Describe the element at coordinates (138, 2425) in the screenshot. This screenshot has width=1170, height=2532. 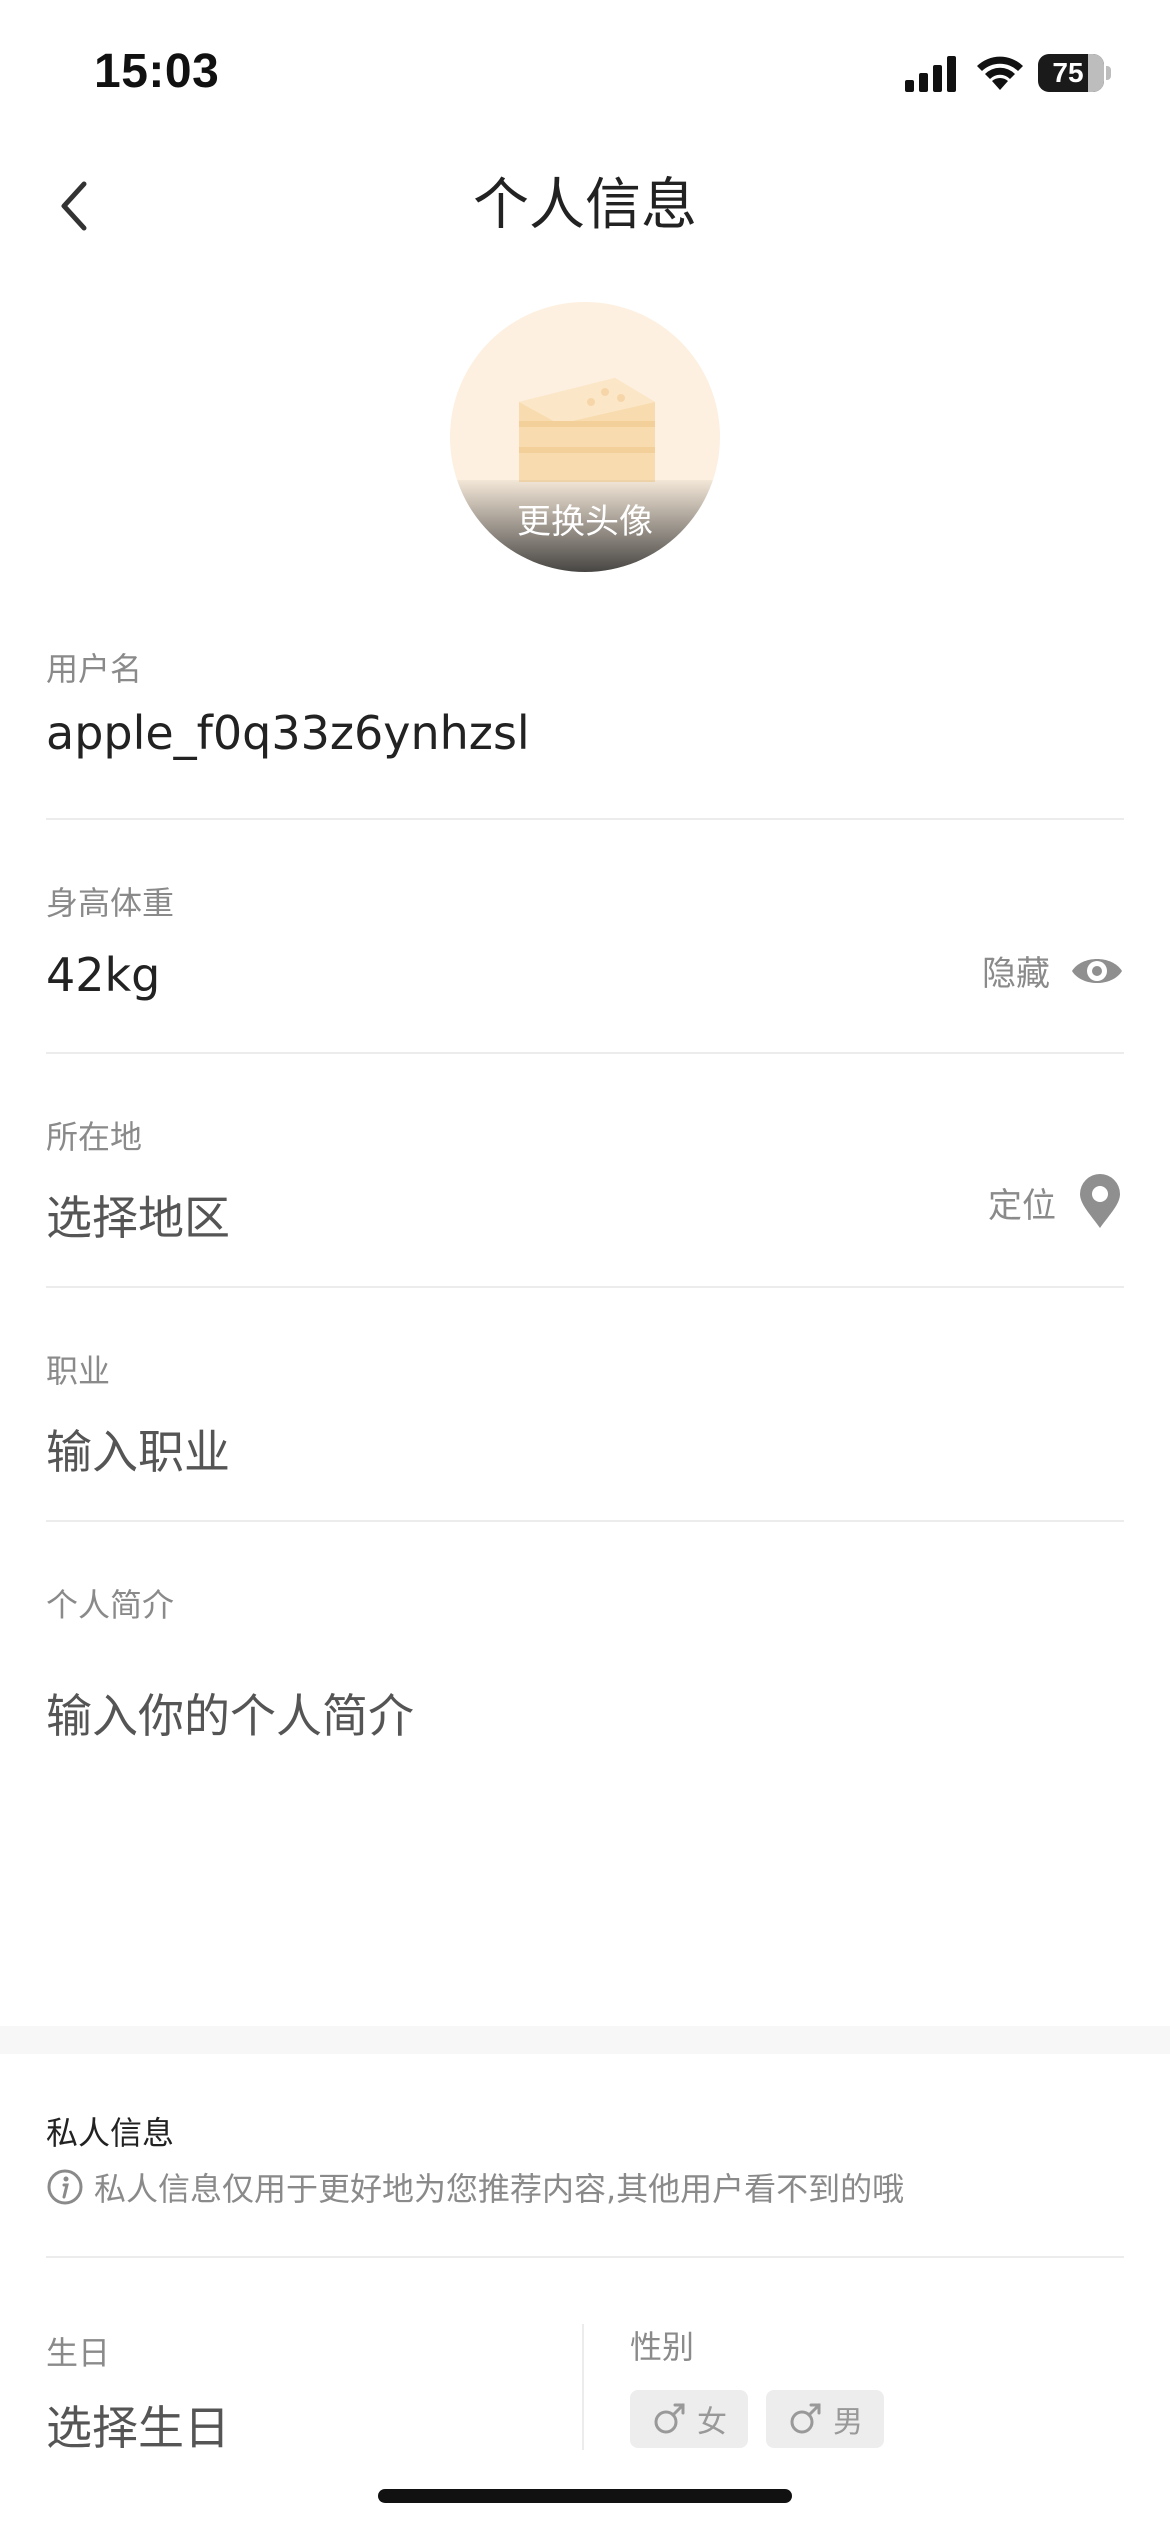
I see `birthday-select: 选择生日` at that location.